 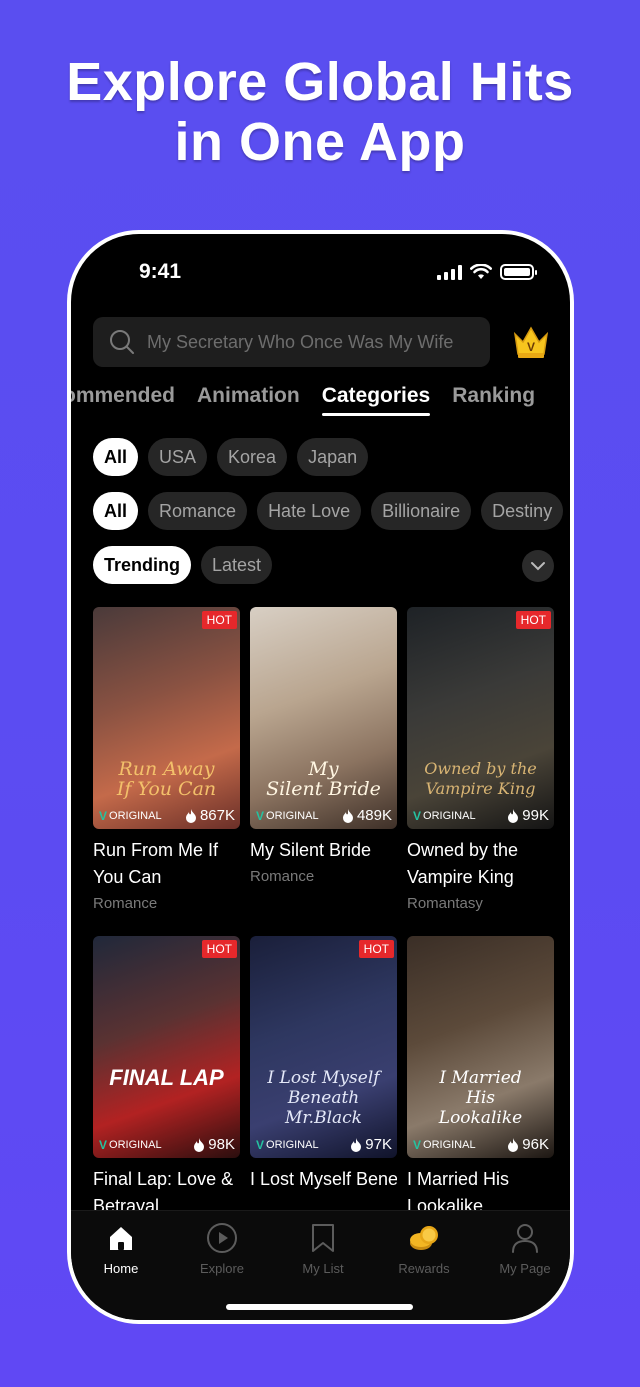 I want to click on tab-ranking: Ranking, so click(x=493, y=396).